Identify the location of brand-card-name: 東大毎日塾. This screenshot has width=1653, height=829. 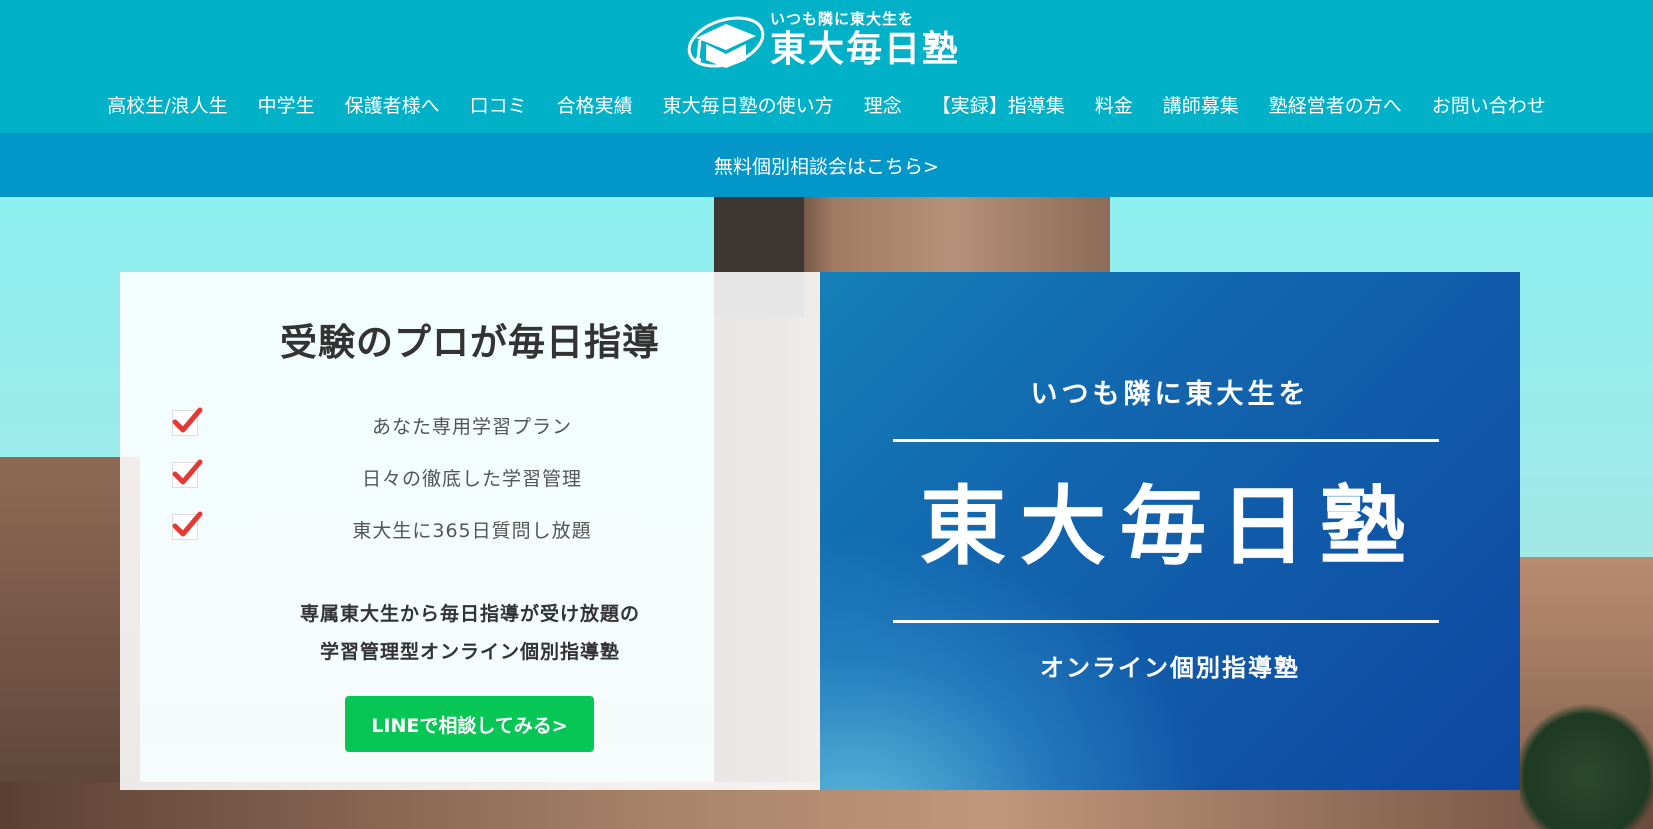
(1170, 526).